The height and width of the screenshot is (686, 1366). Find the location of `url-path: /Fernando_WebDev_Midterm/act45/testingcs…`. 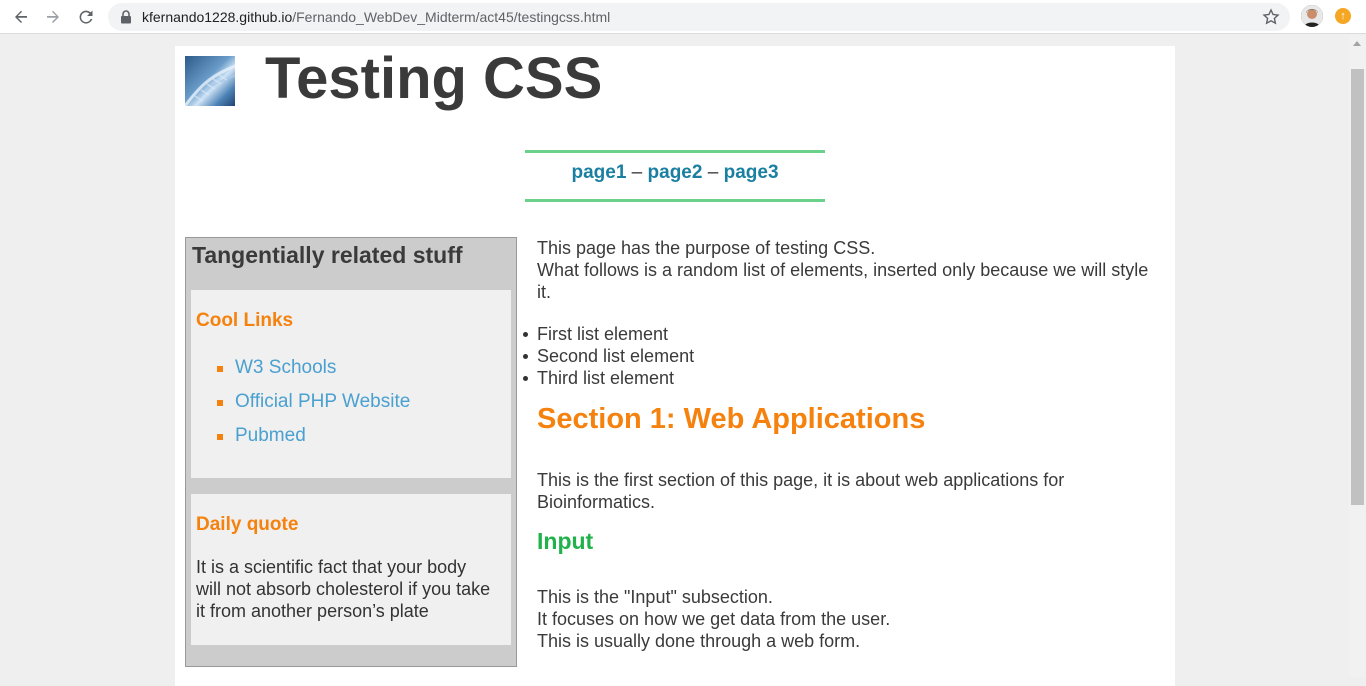

url-path: /Fernando_WebDev_Midterm/act45/testingcs… is located at coordinates (451, 17).